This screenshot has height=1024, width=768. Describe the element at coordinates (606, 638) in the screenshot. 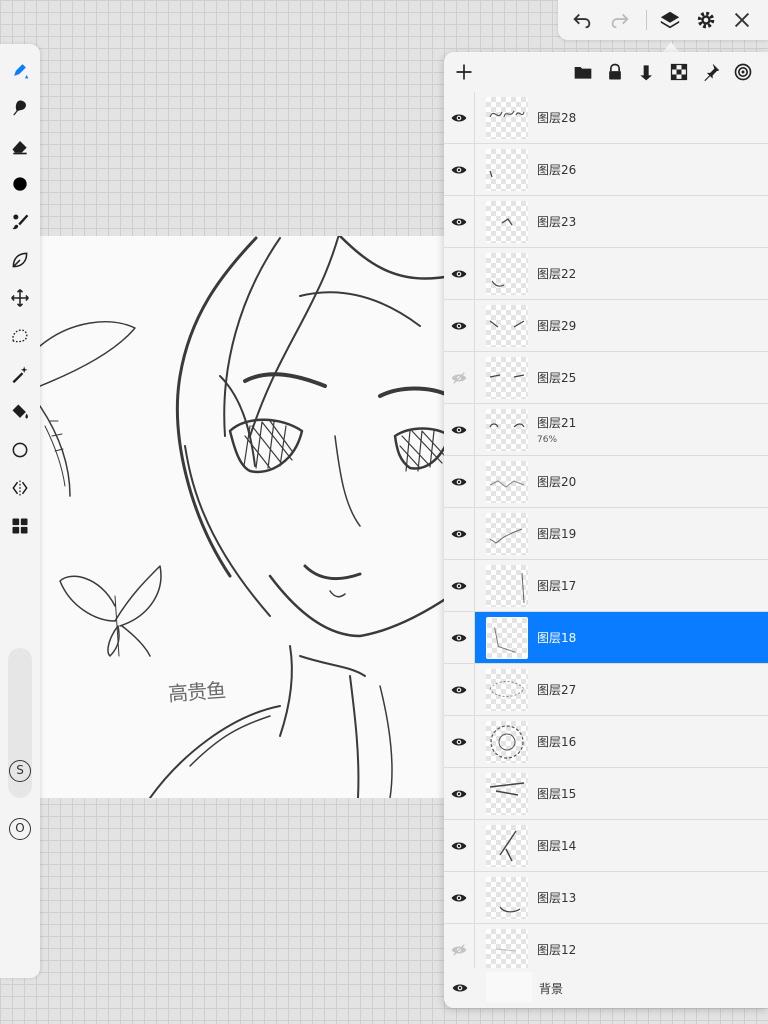

I see `layer-row: 图层18` at that location.